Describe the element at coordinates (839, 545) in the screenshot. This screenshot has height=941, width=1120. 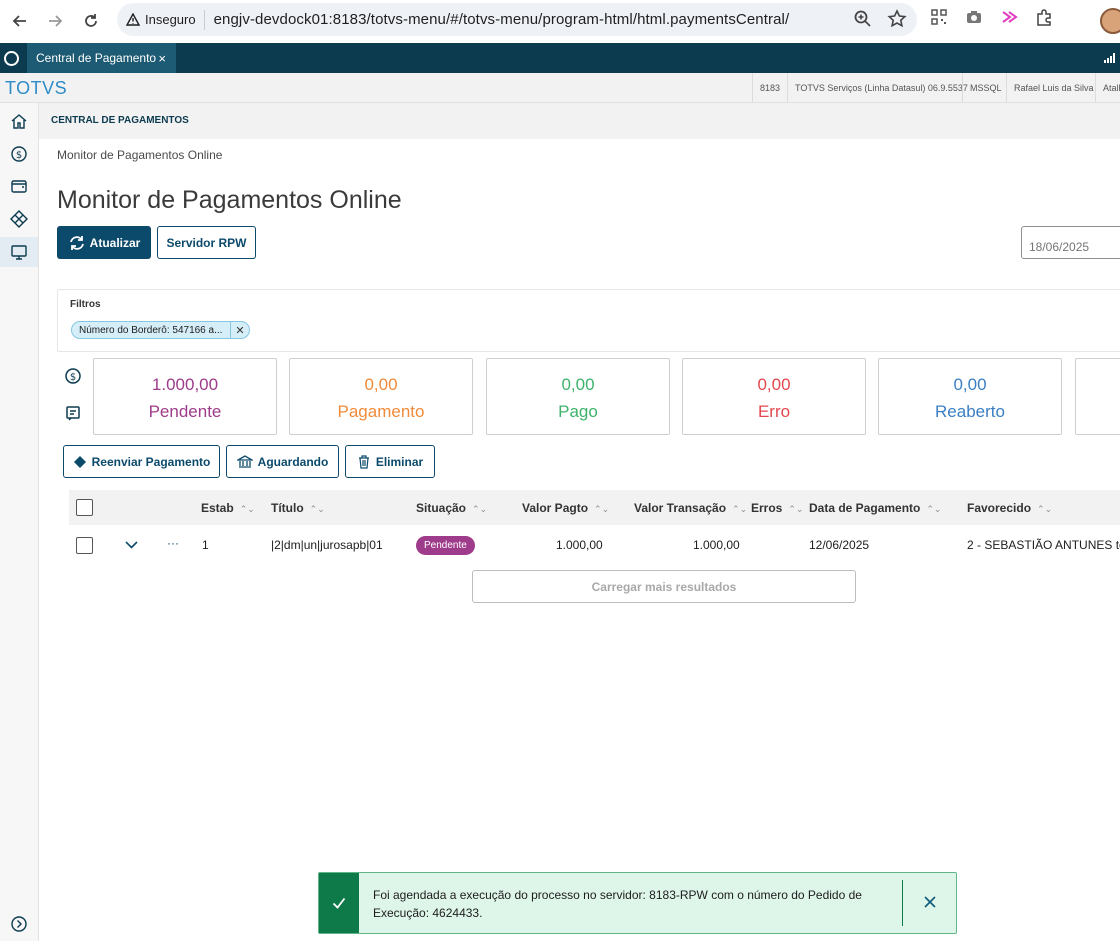
I see `cell-data-pagamento: 12/06/2025` at that location.